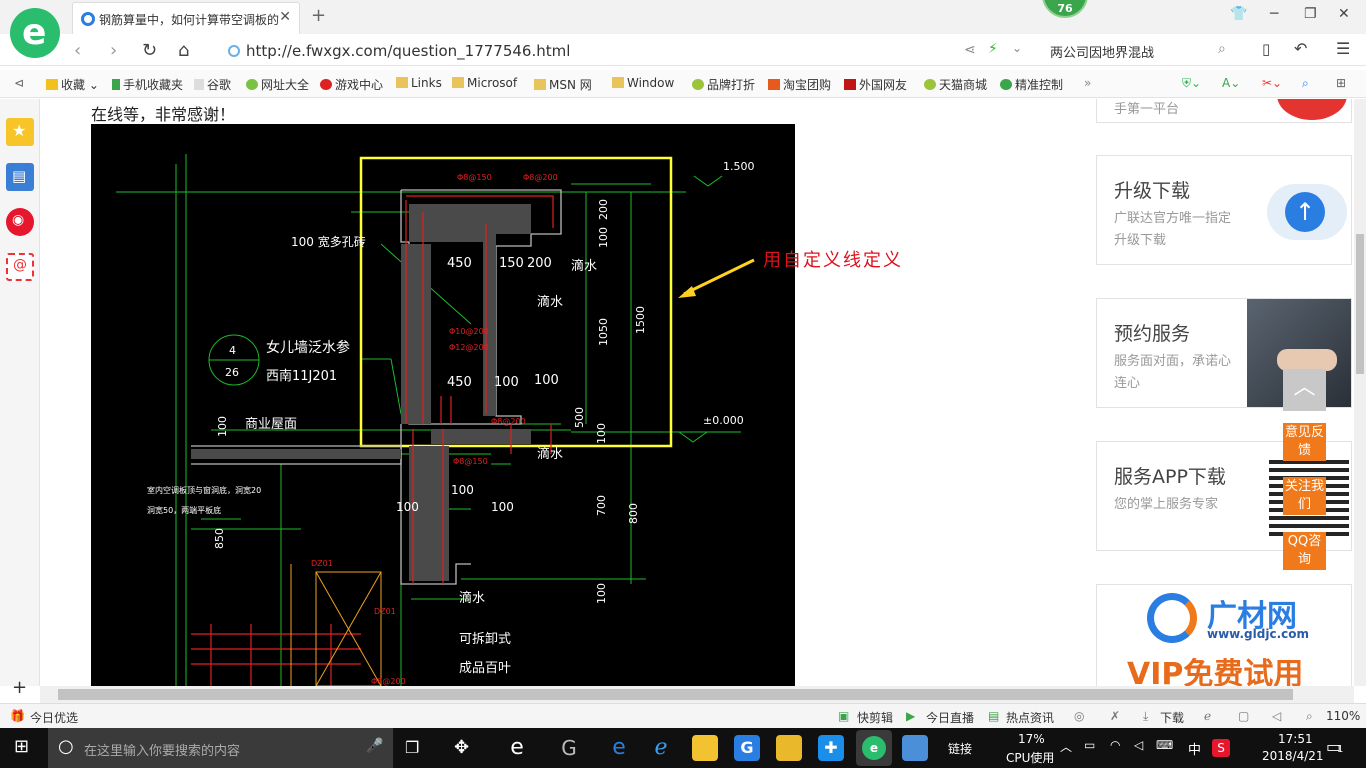 The image size is (1366, 768). I want to click on horizontal-scrollbar, so click(697, 694).